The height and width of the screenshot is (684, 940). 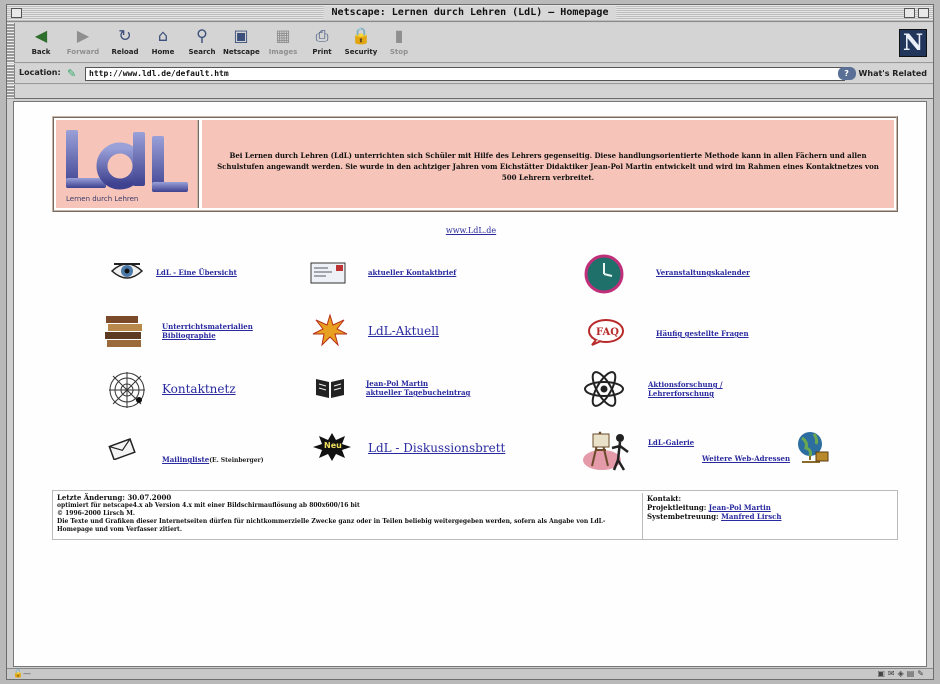 I want to click on reload-button: ↻ Reload, so click(x=125, y=43).